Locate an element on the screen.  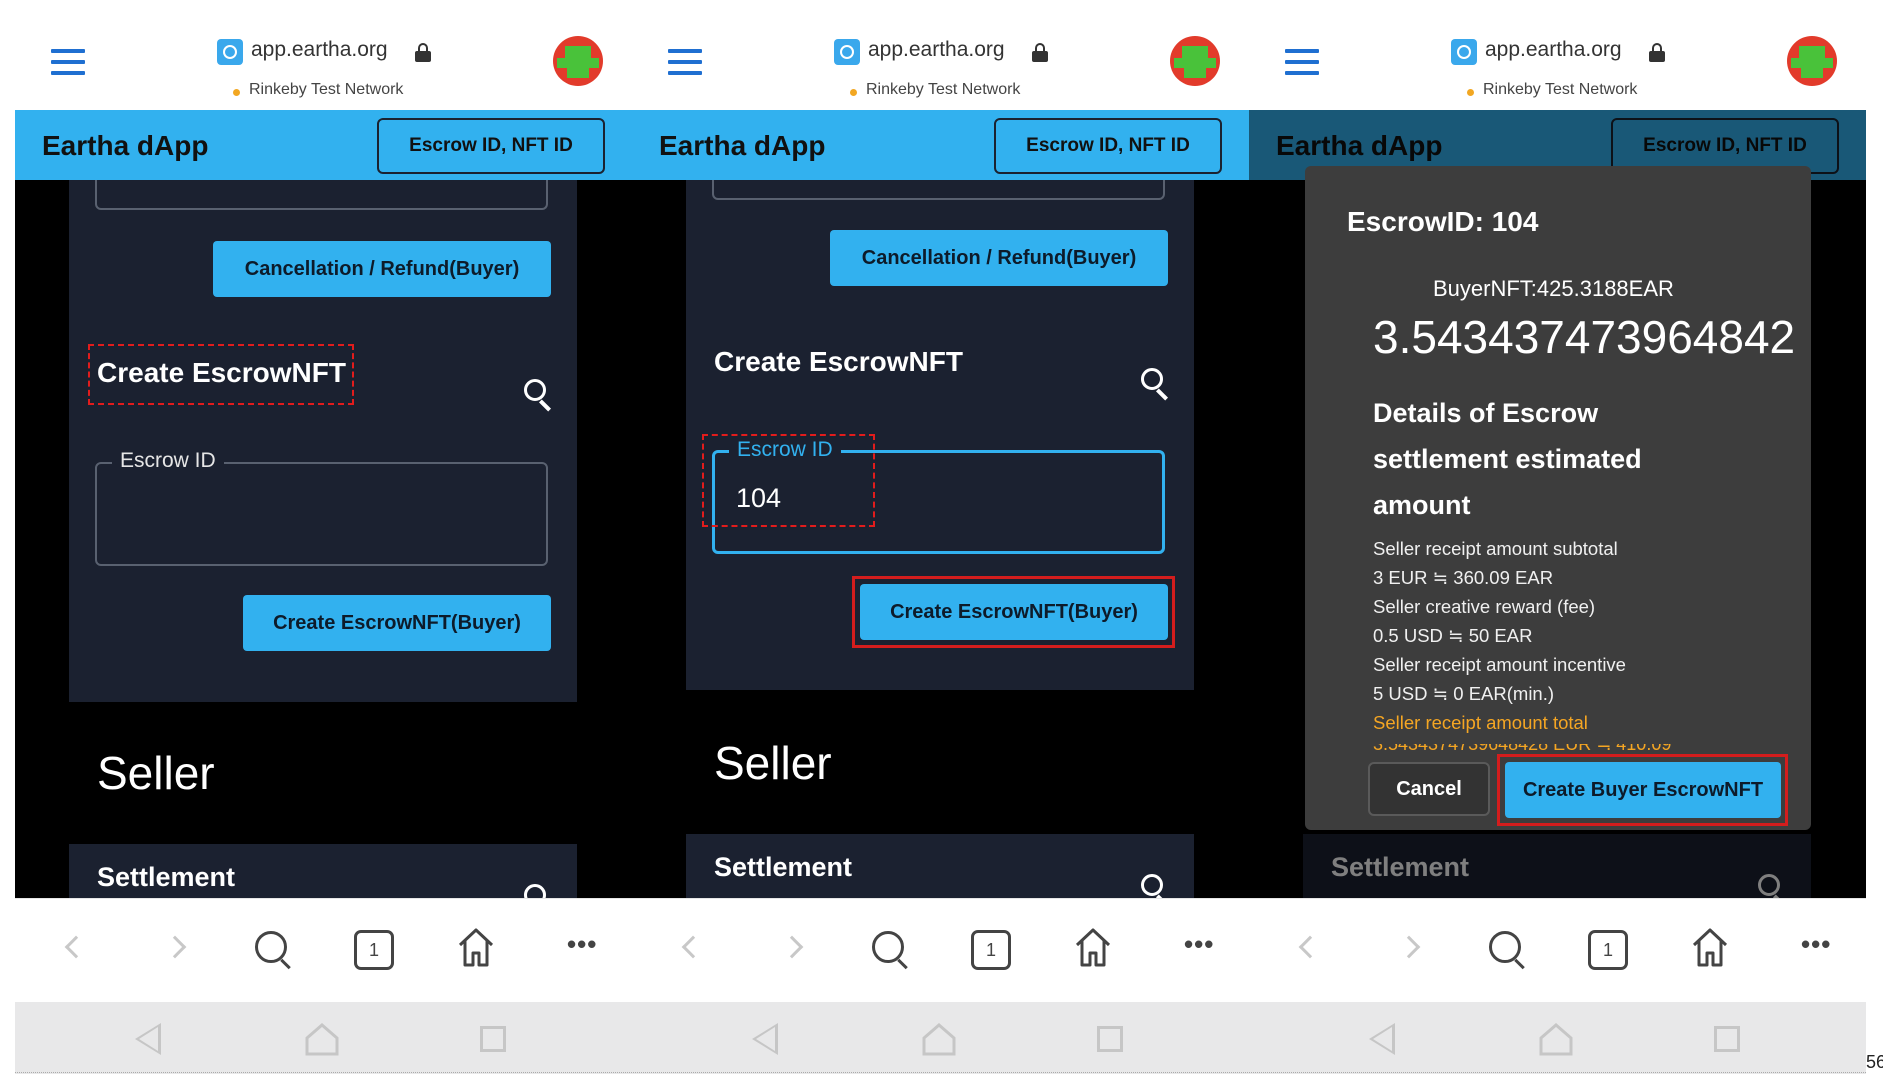
dialog-escrow-id: EscrowID: 104 is located at coordinates (1443, 221).